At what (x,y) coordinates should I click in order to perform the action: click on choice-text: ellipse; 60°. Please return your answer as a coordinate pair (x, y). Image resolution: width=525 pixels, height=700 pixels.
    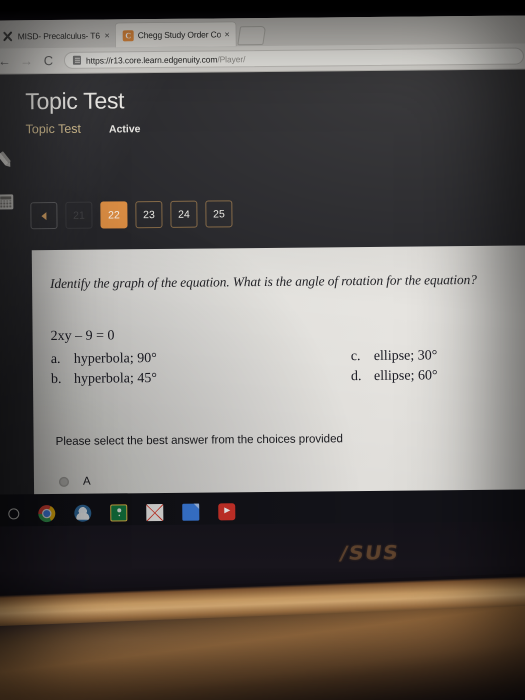
    Looking at the image, I should click on (405, 376).